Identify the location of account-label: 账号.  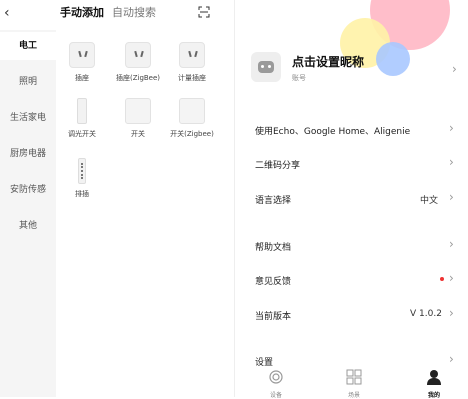
(299, 78).